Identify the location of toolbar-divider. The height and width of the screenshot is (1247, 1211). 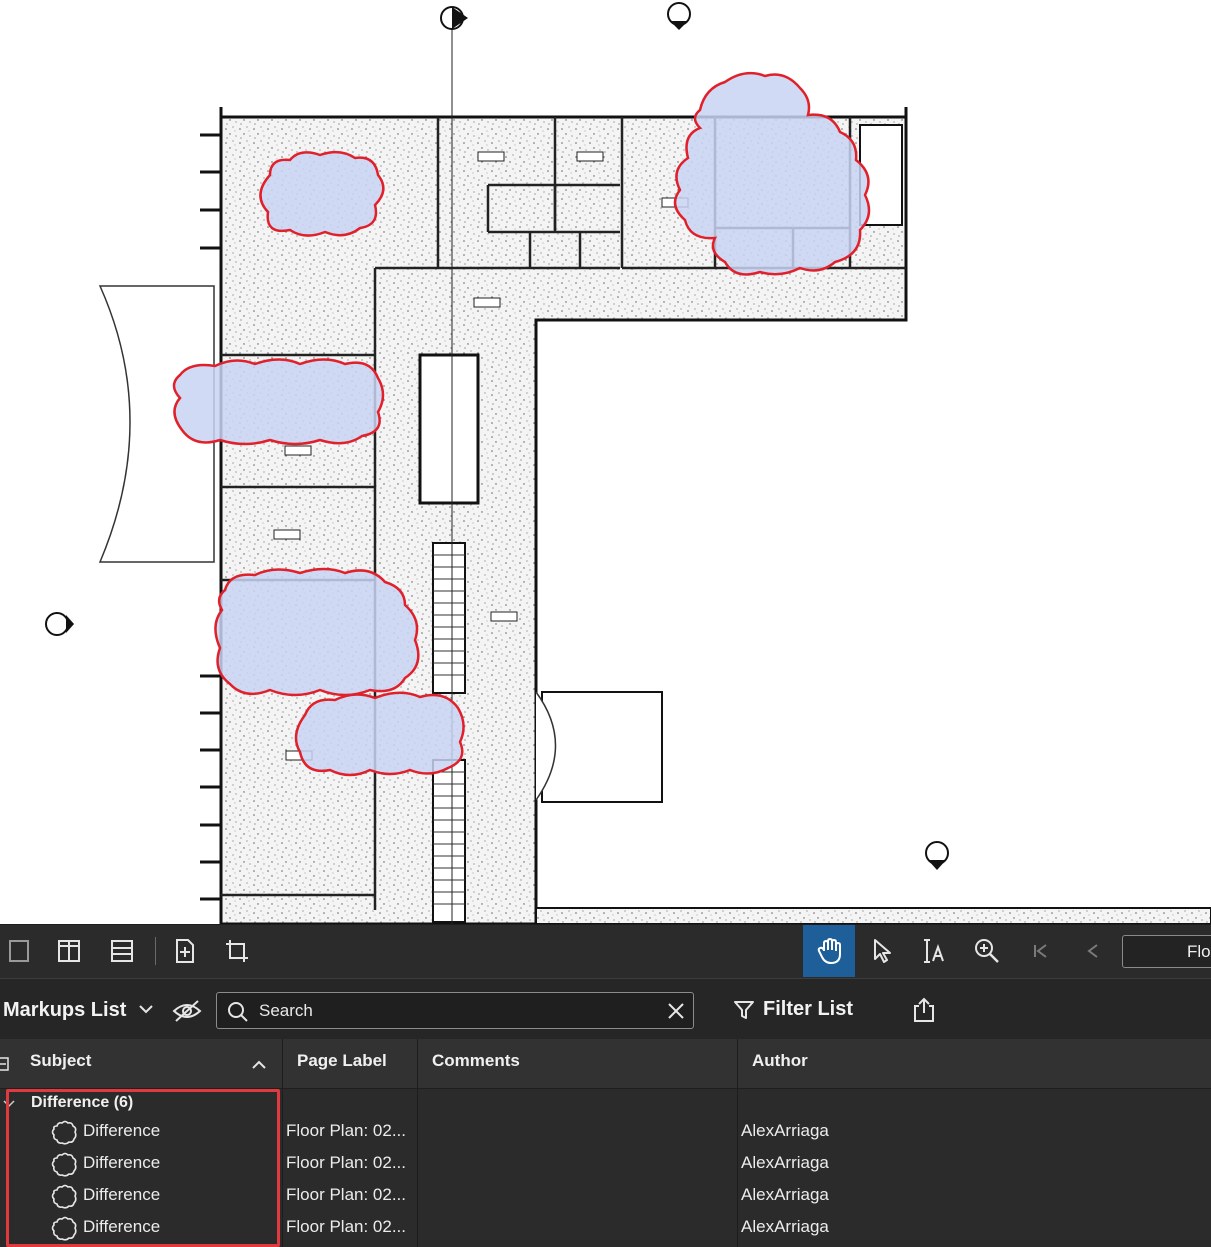
(155, 951).